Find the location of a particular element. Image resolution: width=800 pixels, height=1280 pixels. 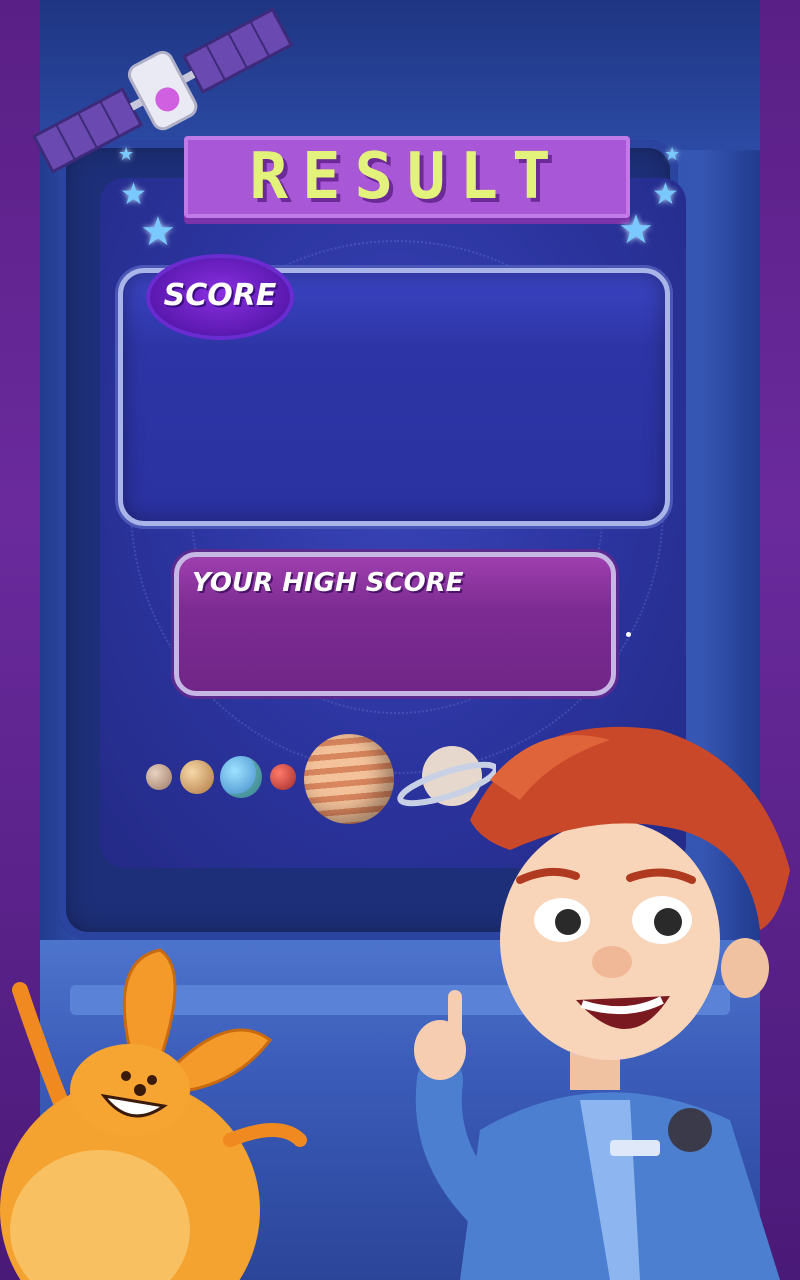

score-label: SCORE is located at coordinates (220, 295).